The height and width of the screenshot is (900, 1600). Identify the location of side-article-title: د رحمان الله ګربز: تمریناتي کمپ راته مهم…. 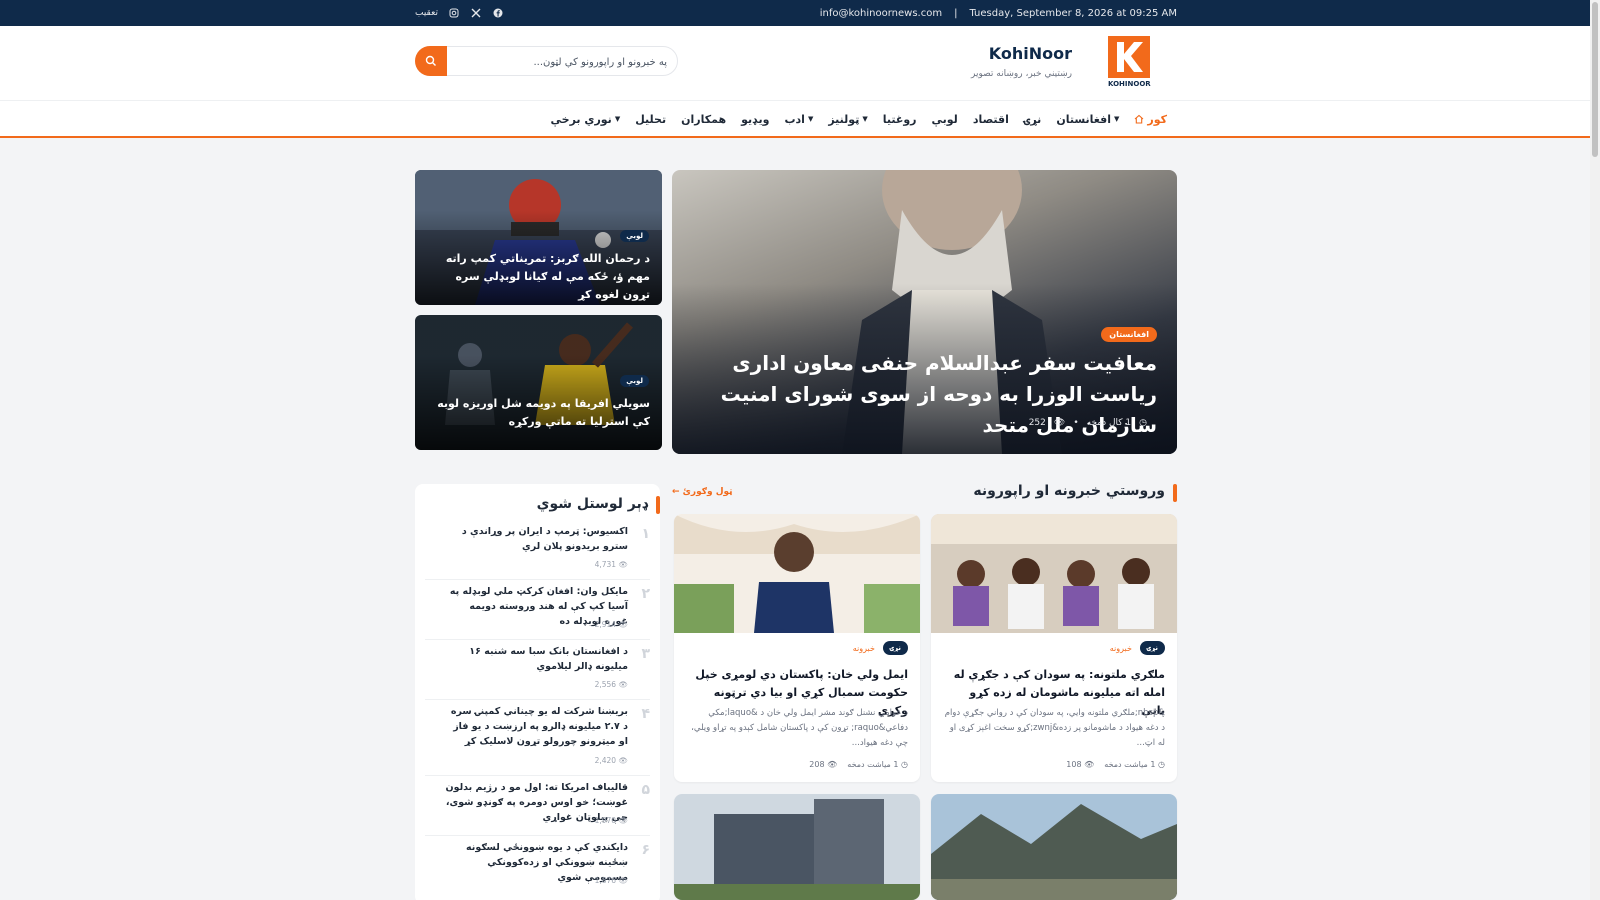
(537, 277).